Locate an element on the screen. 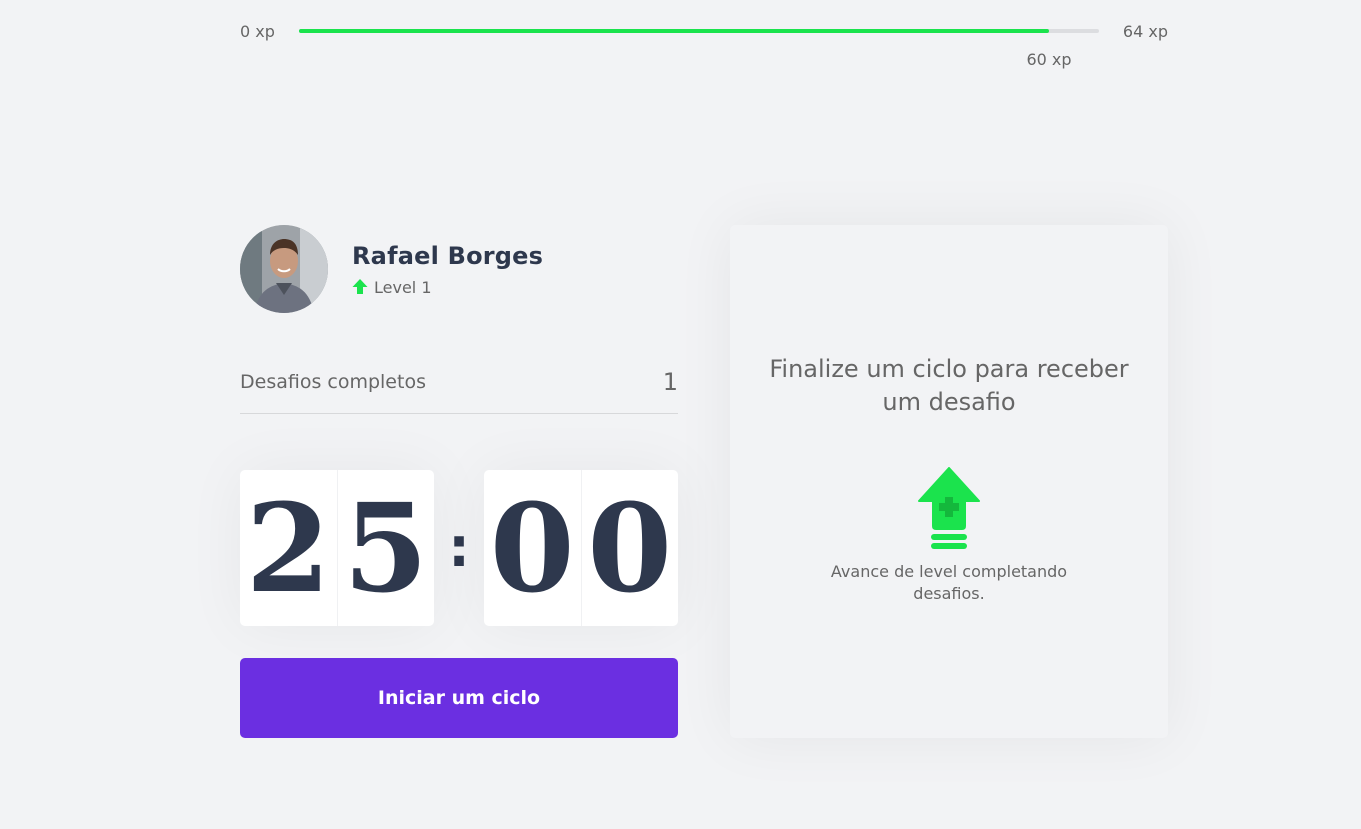 This screenshot has width=1361, height=829. xp-current-label: 60 xp is located at coordinates (1049, 59).